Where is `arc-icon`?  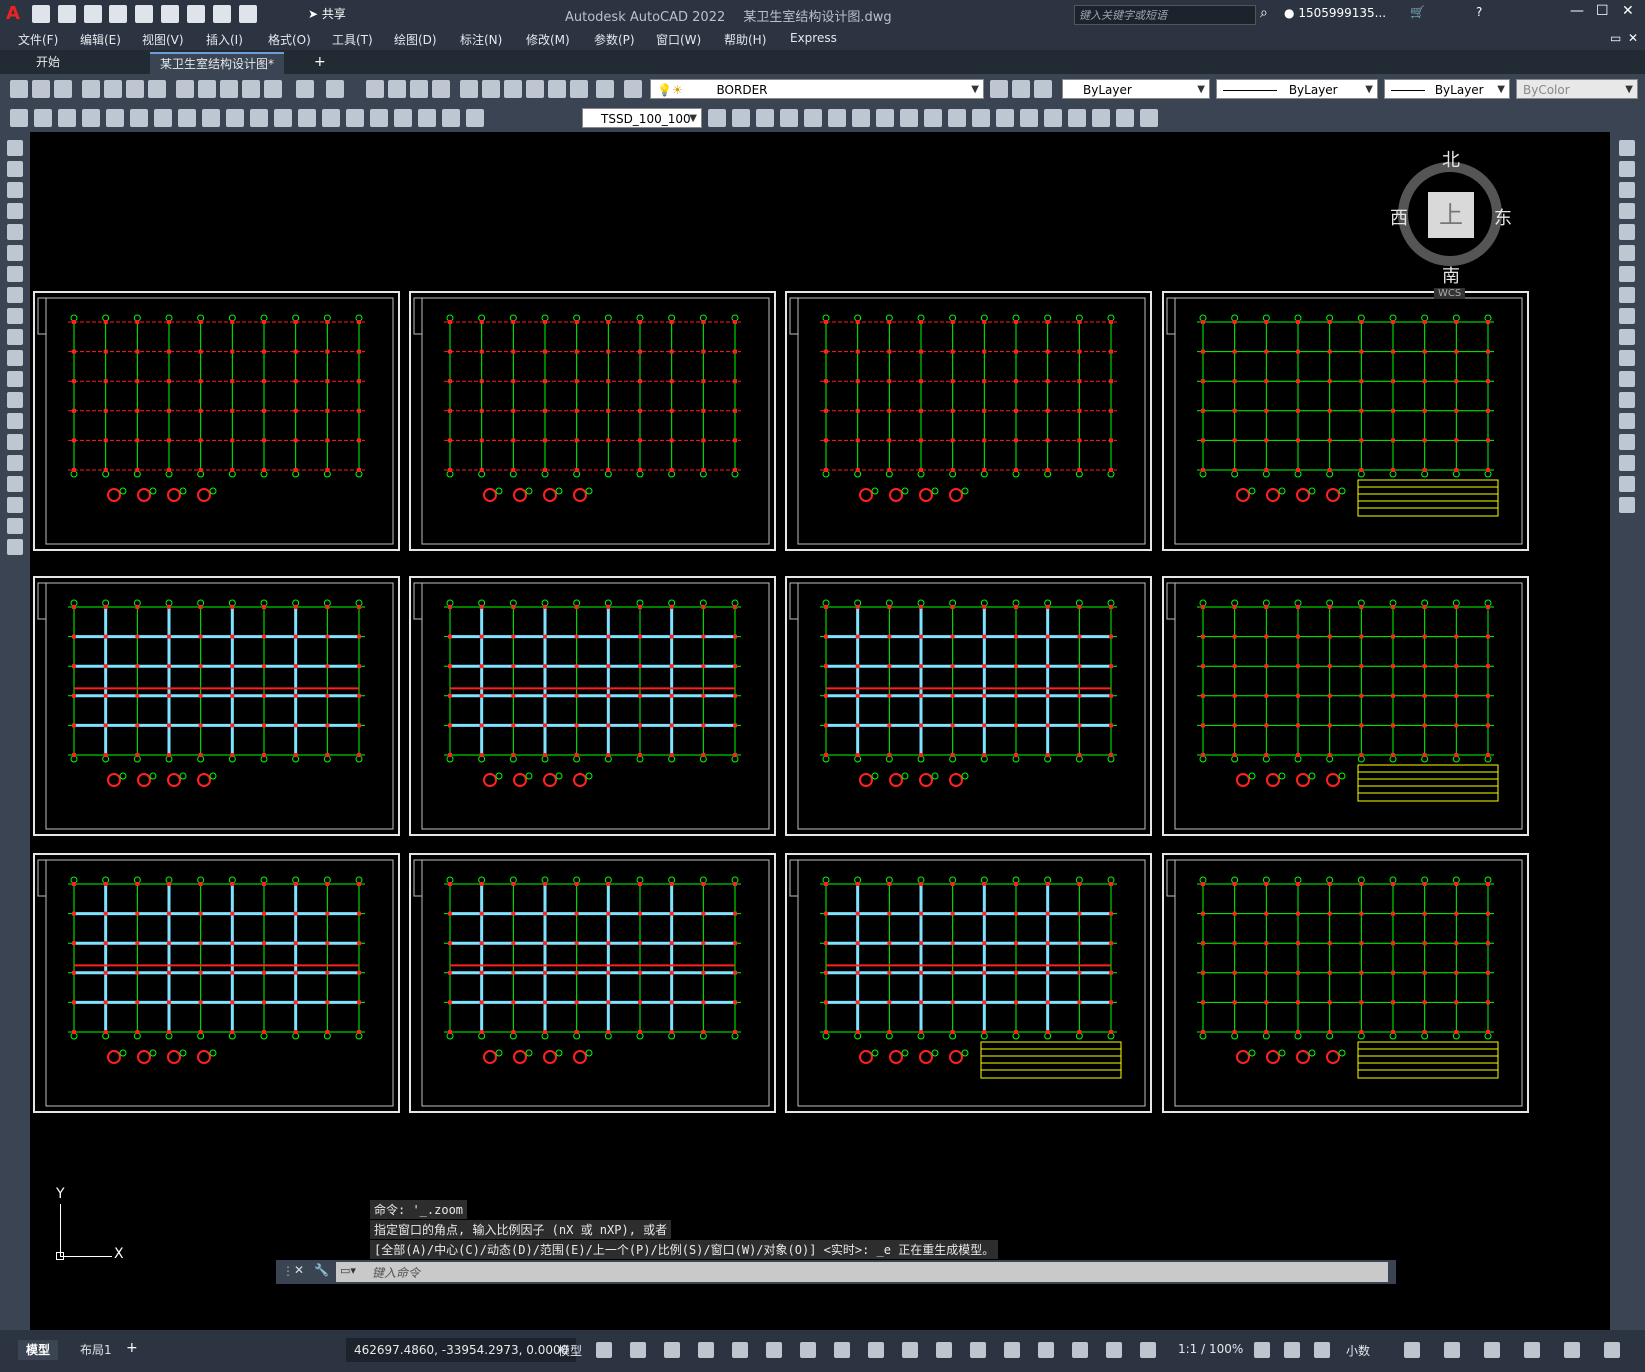
arc-icon is located at coordinates (15, 253).